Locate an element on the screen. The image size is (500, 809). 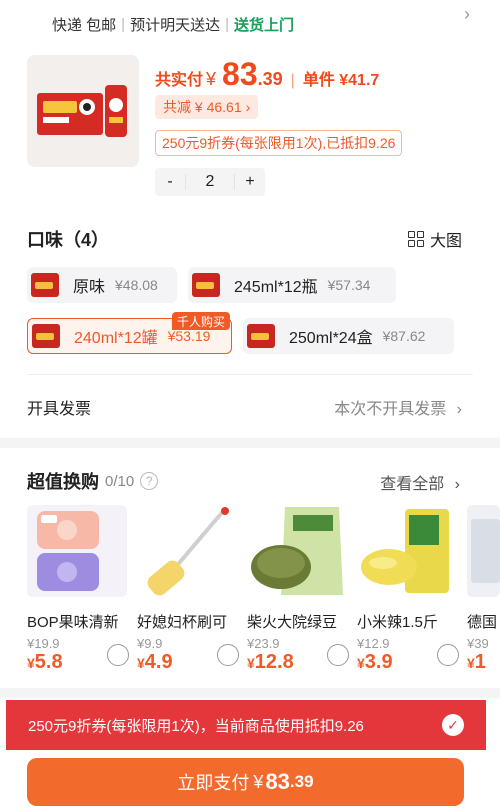
big-view-button: 大图 is located at coordinates (434, 239).